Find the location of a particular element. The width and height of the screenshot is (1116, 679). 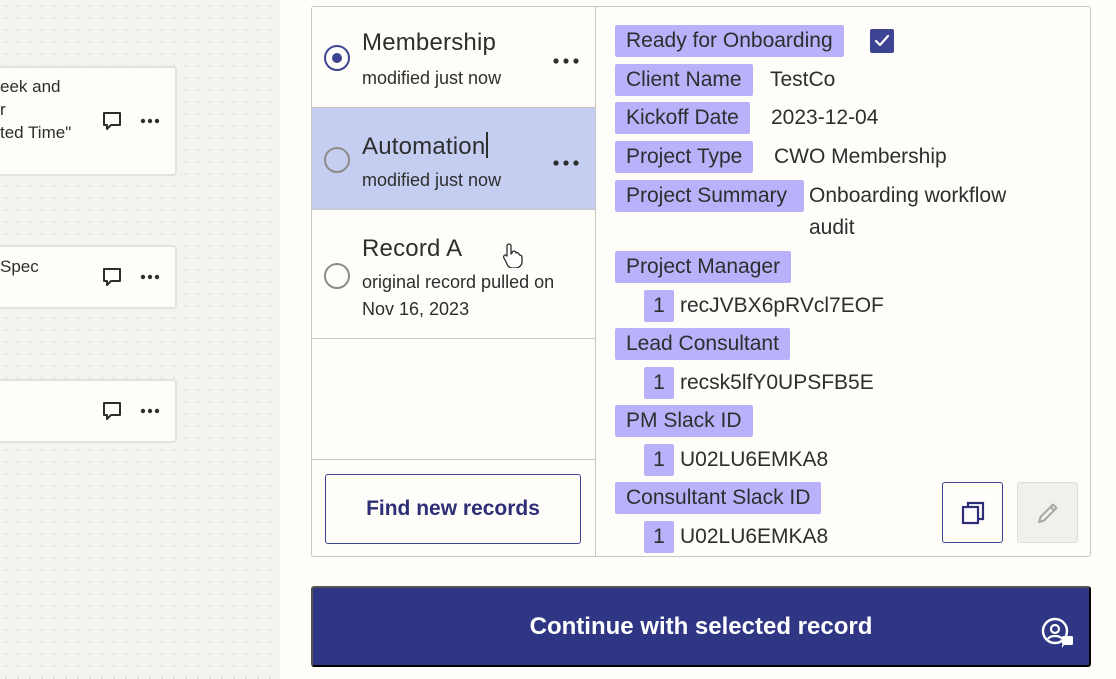

divider is located at coordinates (453, 459).